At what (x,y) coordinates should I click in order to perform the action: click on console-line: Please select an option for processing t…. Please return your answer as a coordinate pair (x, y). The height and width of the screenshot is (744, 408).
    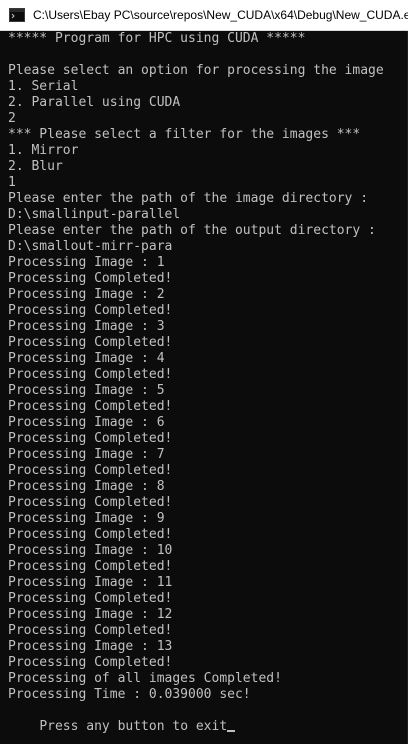
    Looking at the image, I should click on (196, 70).